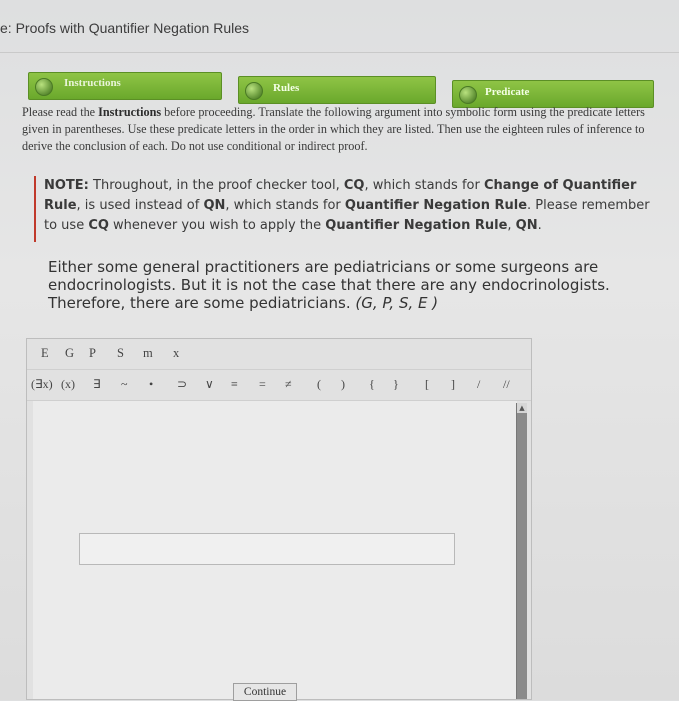 The image size is (679, 701). What do you see at coordinates (176, 353) in the screenshot?
I see `letter-button-x: x` at bounding box center [176, 353].